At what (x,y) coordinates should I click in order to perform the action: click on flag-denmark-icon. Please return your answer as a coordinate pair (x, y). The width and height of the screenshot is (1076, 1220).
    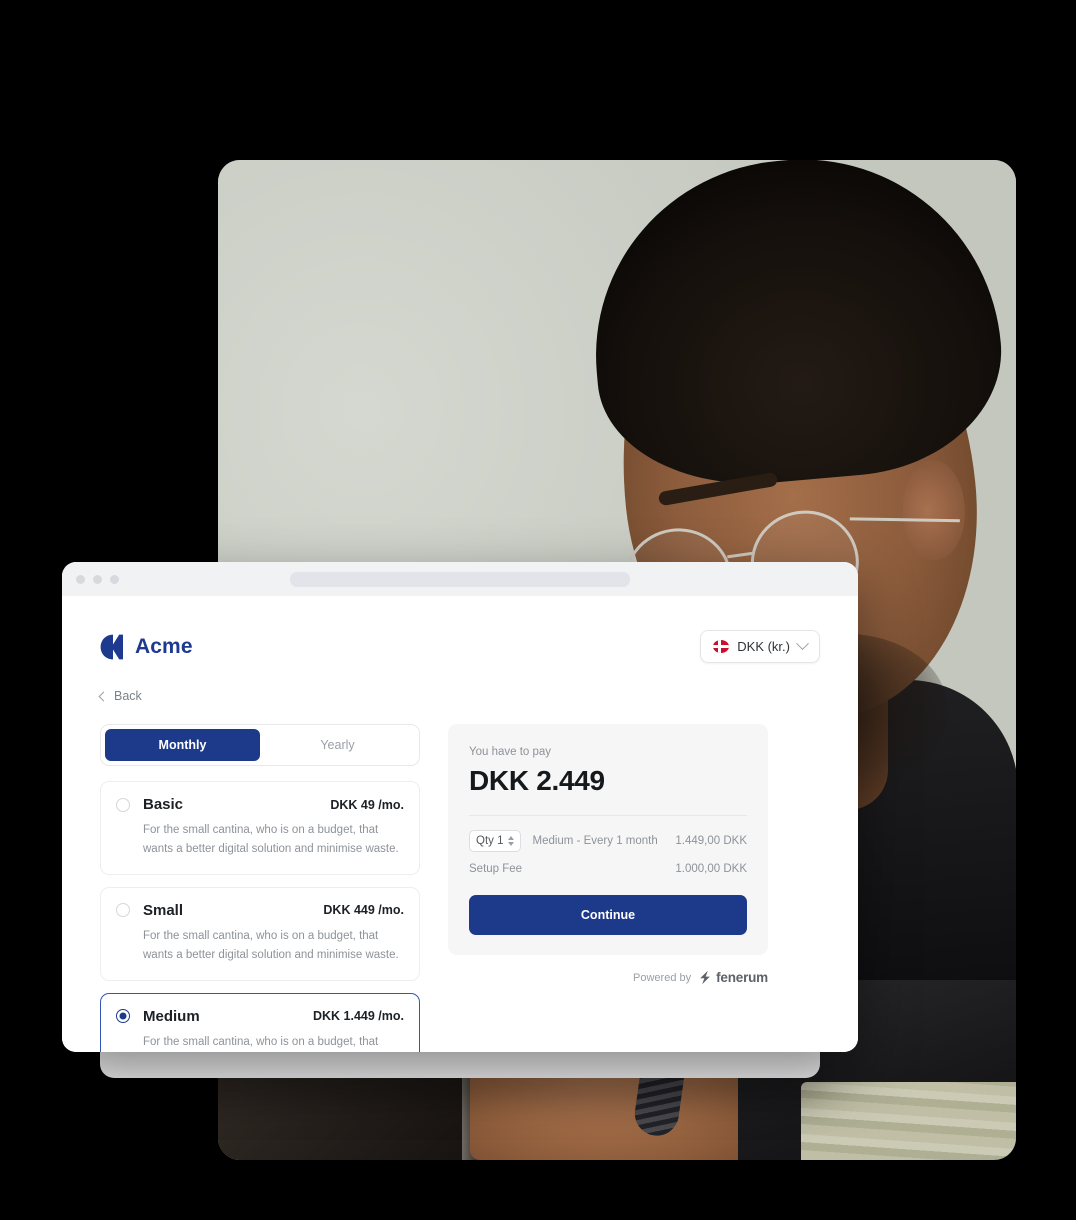
    Looking at the image, I should click on (721, 646).